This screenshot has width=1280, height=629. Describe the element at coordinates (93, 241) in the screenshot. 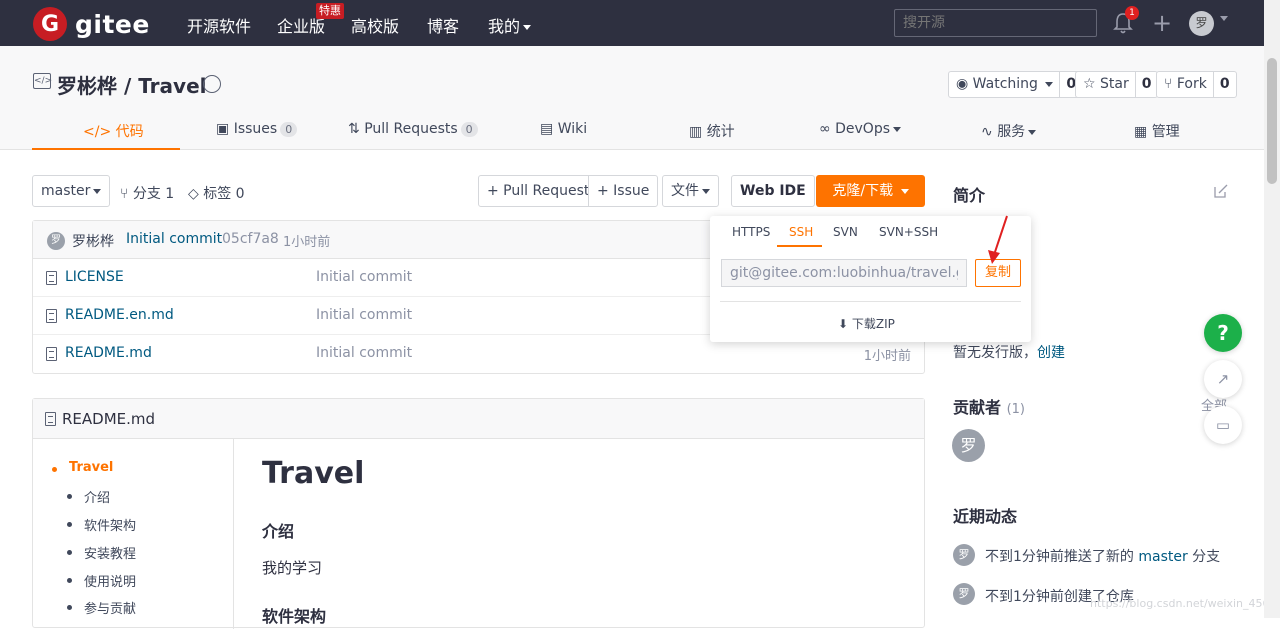

I see `commit-author: 罗彬桦` at that location.